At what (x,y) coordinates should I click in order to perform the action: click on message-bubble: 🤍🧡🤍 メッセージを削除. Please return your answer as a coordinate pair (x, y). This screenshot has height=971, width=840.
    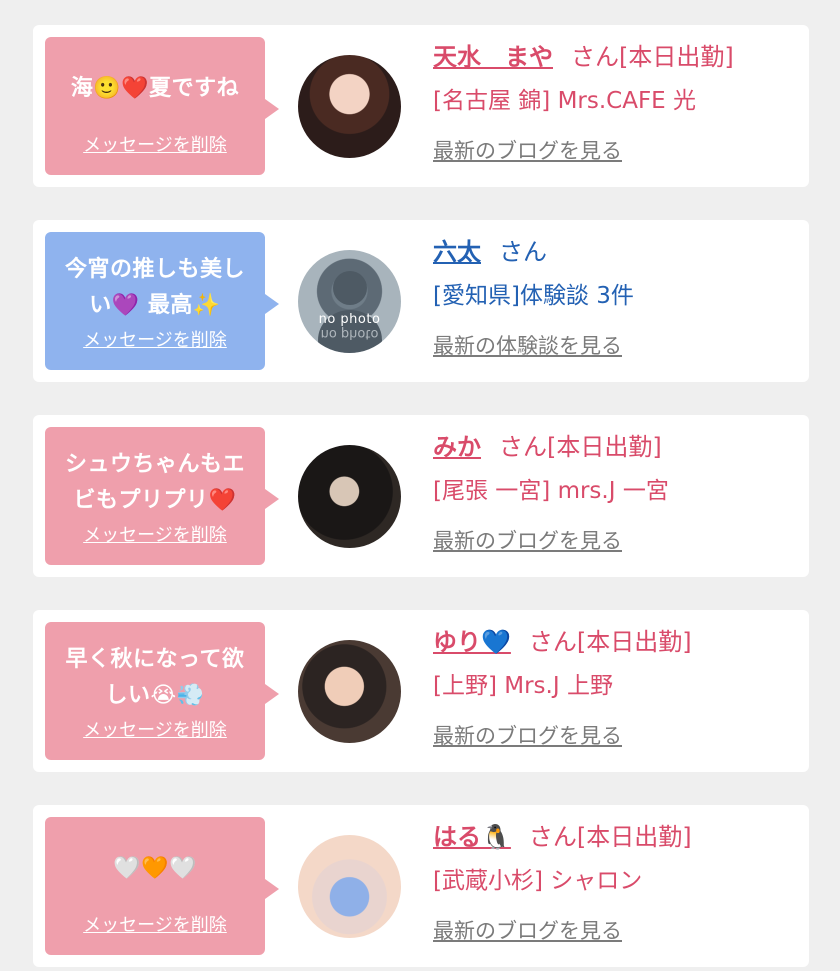
    Looking at the image, I should click on (162, 886).